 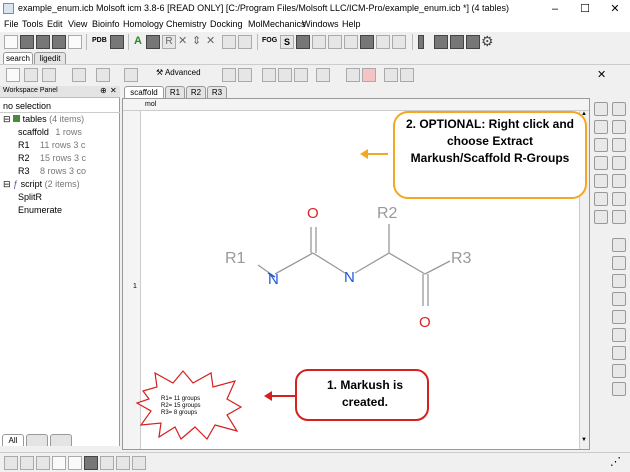 I want to click on table-view-icon, so click(x=601, y=181).